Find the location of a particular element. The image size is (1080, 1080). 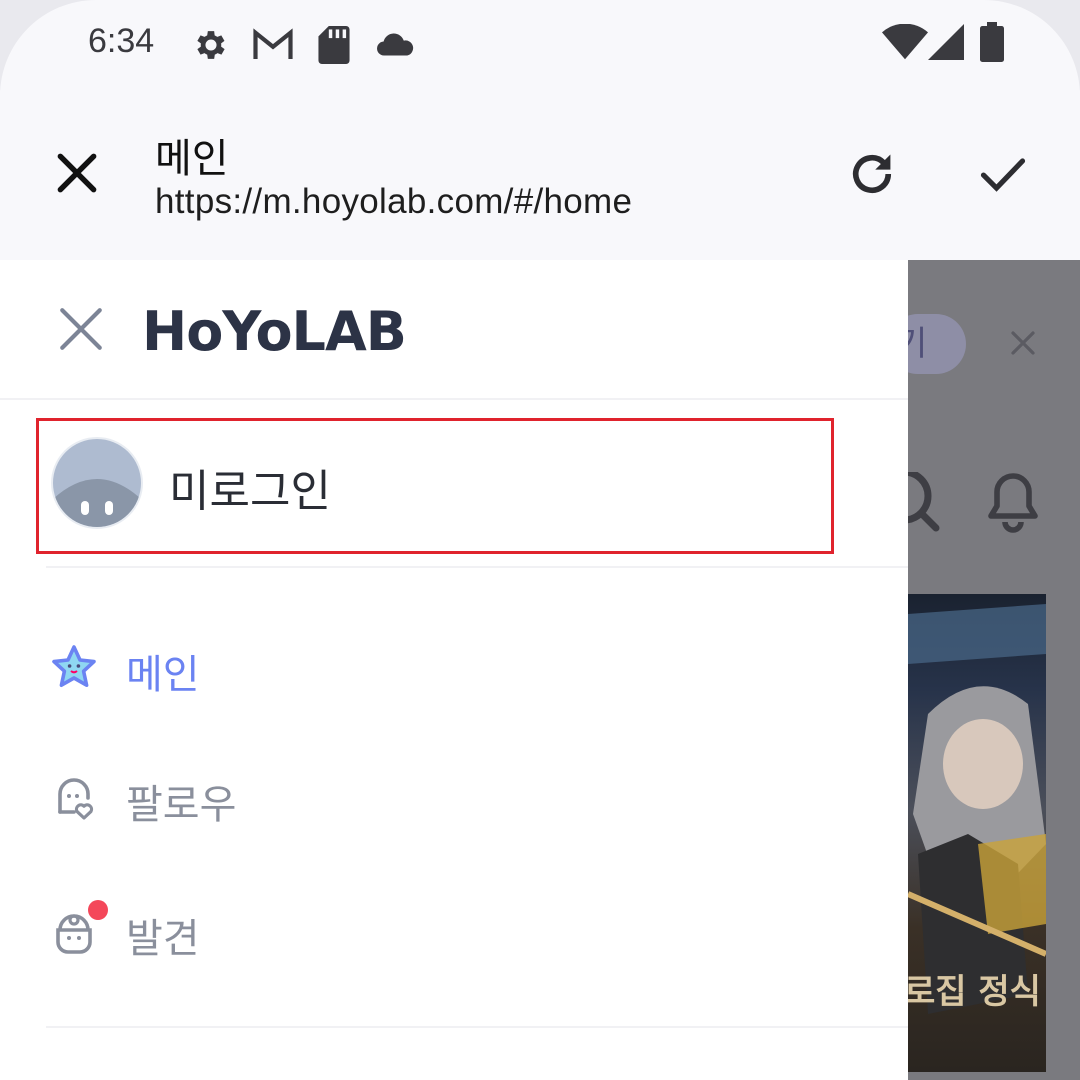

sd-card-icon is located at coordinates (334, 45).